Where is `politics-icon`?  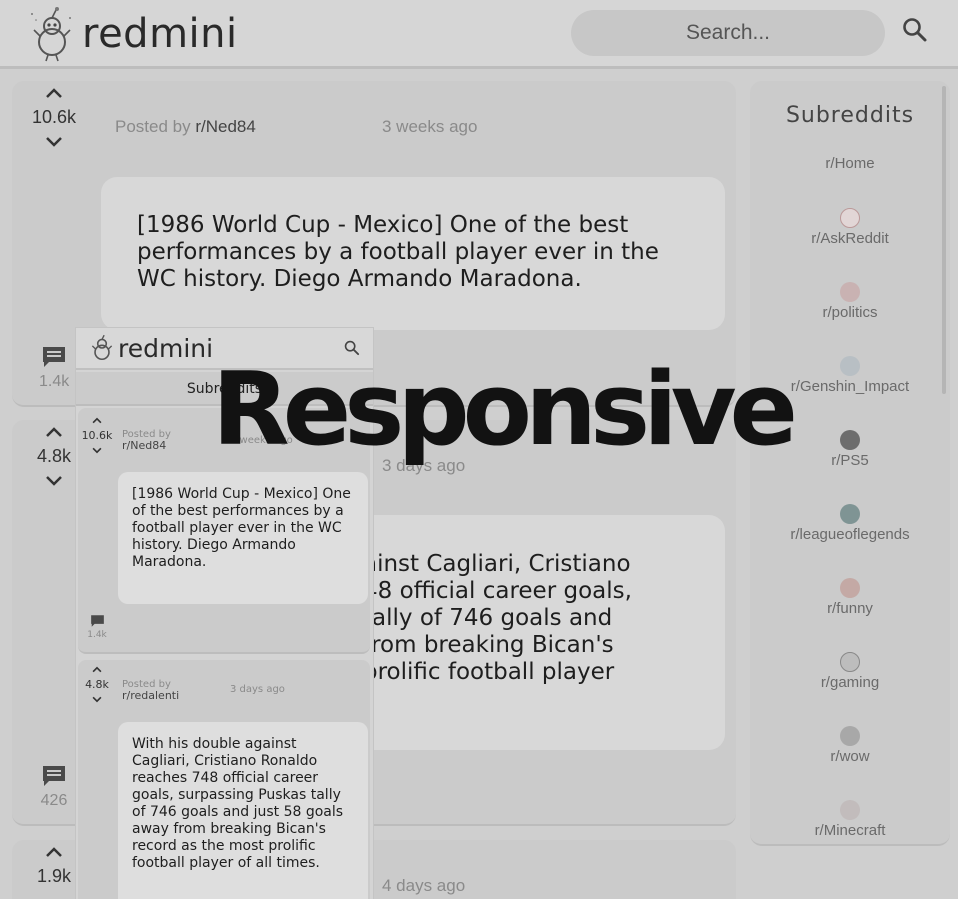 politics-icon is located at coordinates (850, 292).